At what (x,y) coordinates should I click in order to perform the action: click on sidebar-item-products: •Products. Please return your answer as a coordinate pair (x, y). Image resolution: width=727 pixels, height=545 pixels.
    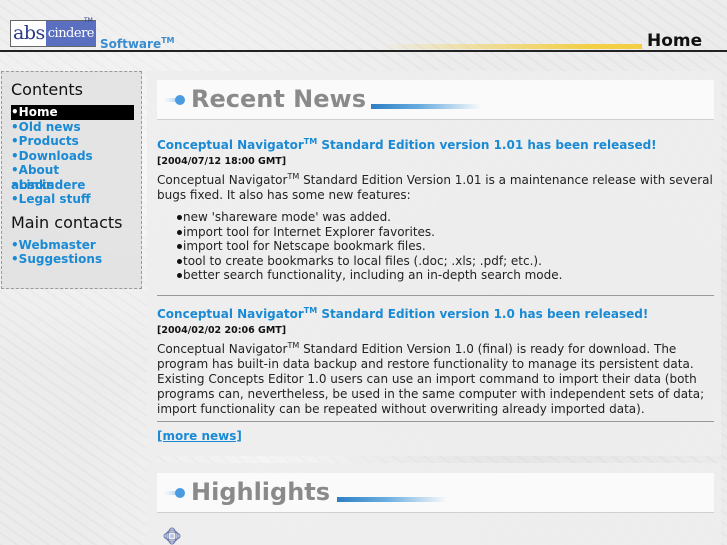
    Looking at the image, I should click on (71, 141).